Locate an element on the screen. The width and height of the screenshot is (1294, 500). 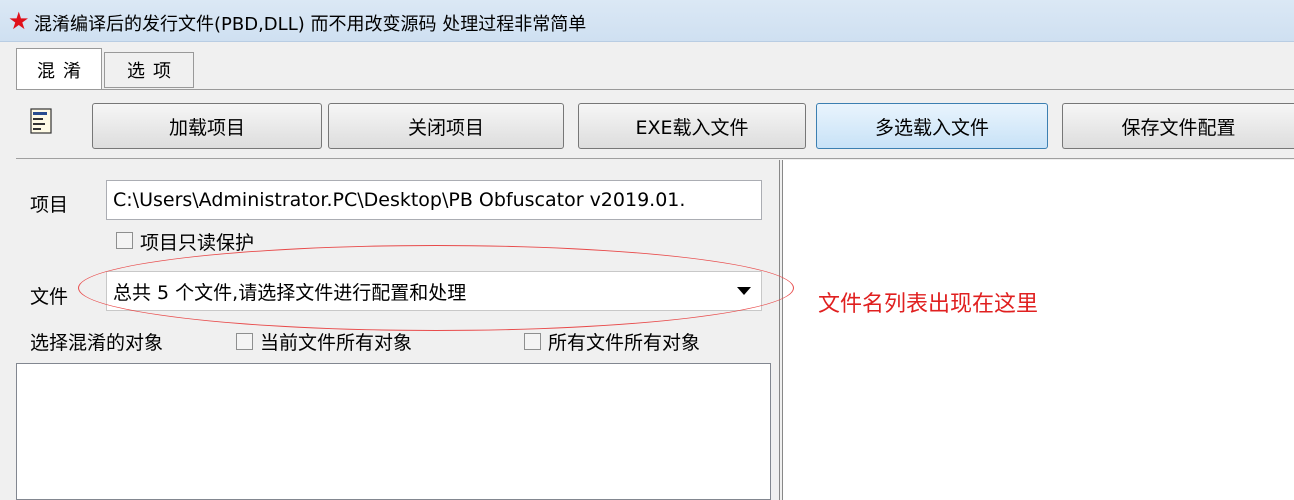
chevron-down-icon is located at coordinates (744, 291).